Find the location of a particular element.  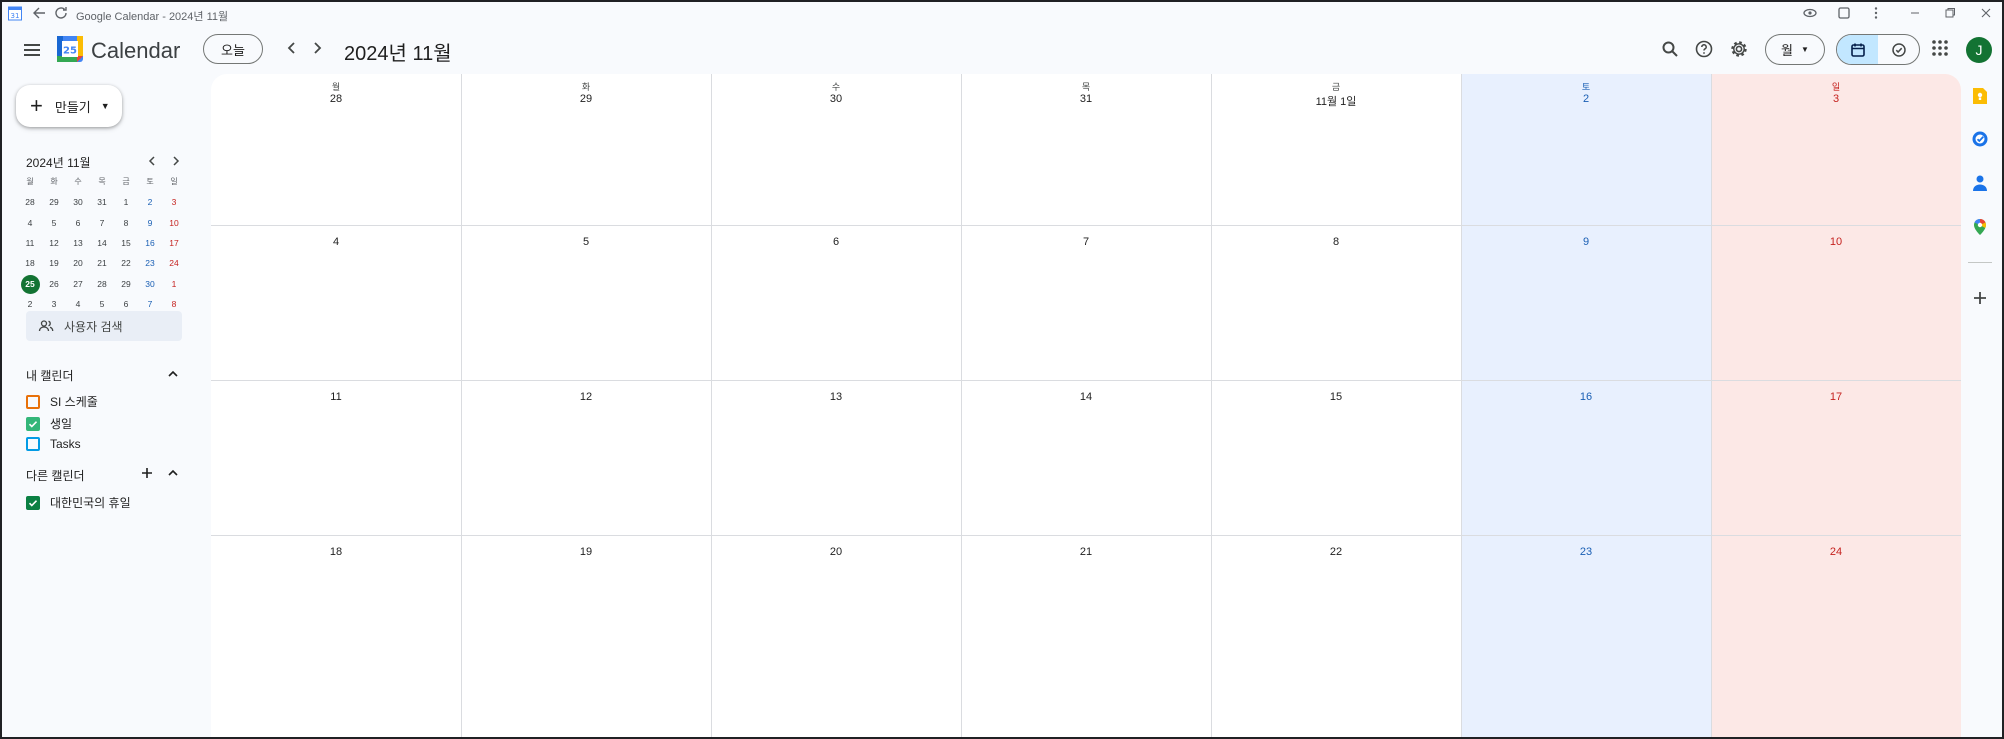

mini-day: 2 is located at coordinates (150, 202).